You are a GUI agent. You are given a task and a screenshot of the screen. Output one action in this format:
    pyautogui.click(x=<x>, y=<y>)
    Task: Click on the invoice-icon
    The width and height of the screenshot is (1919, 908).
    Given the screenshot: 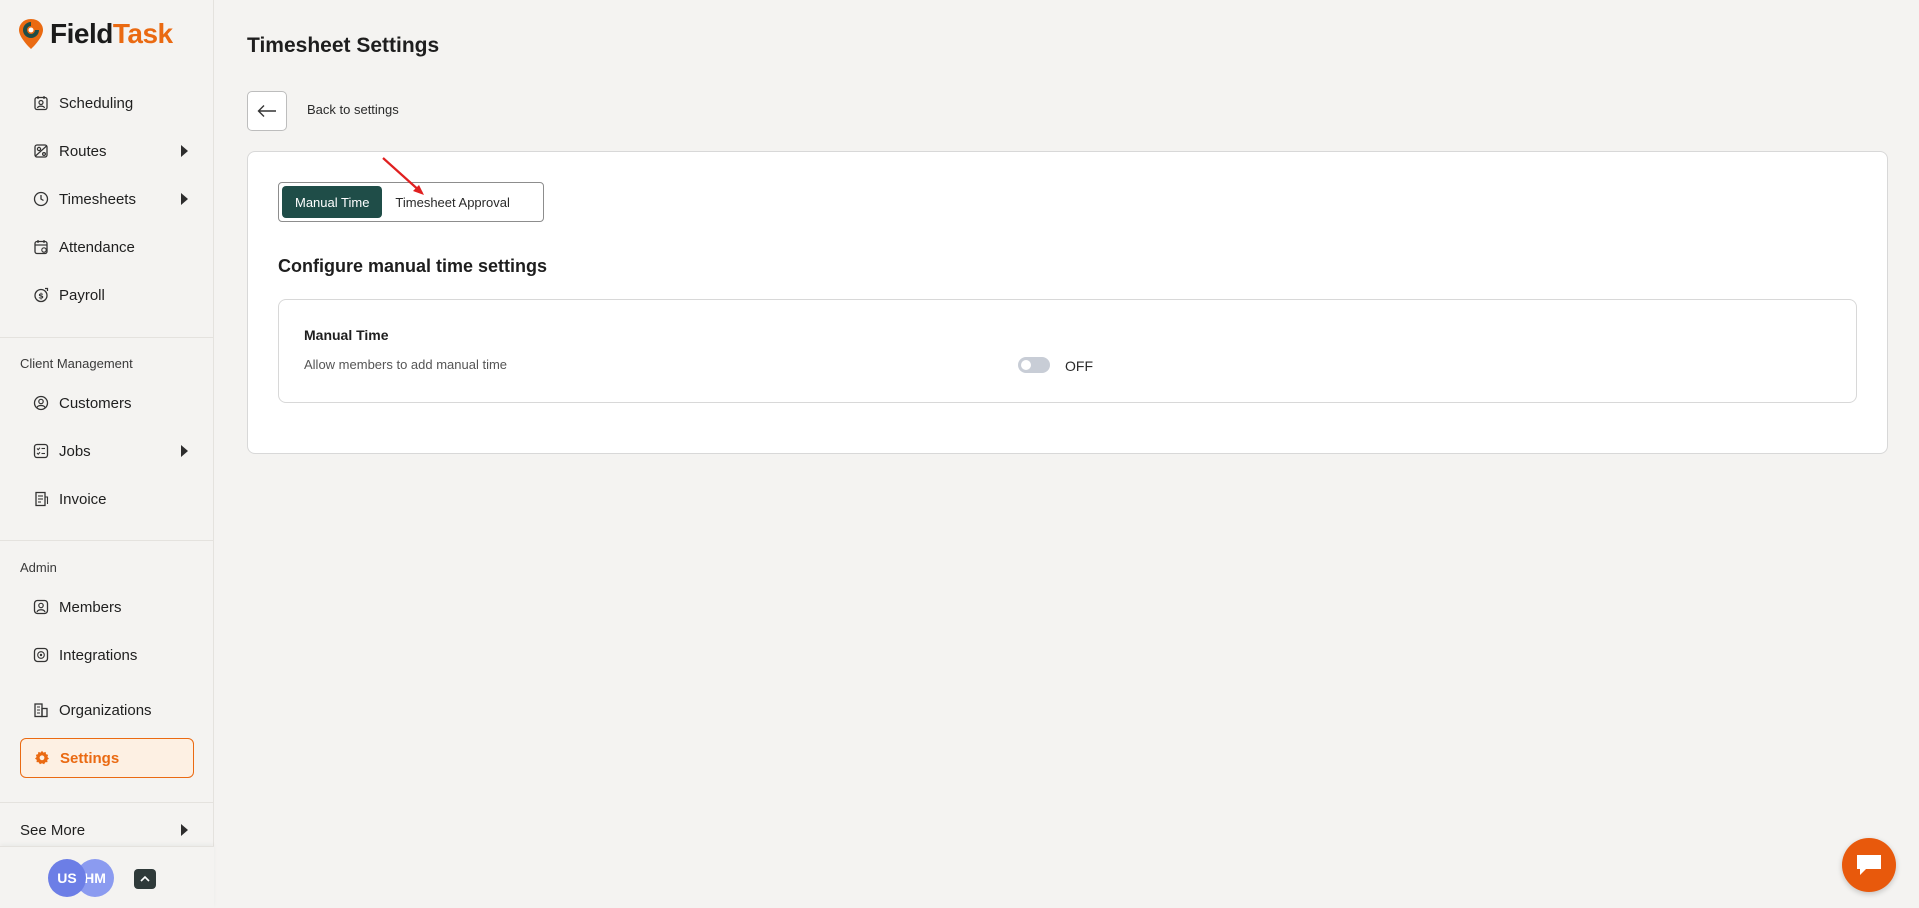 What is the action you would take?
    pyautogui.click(x=41, y=499)
    